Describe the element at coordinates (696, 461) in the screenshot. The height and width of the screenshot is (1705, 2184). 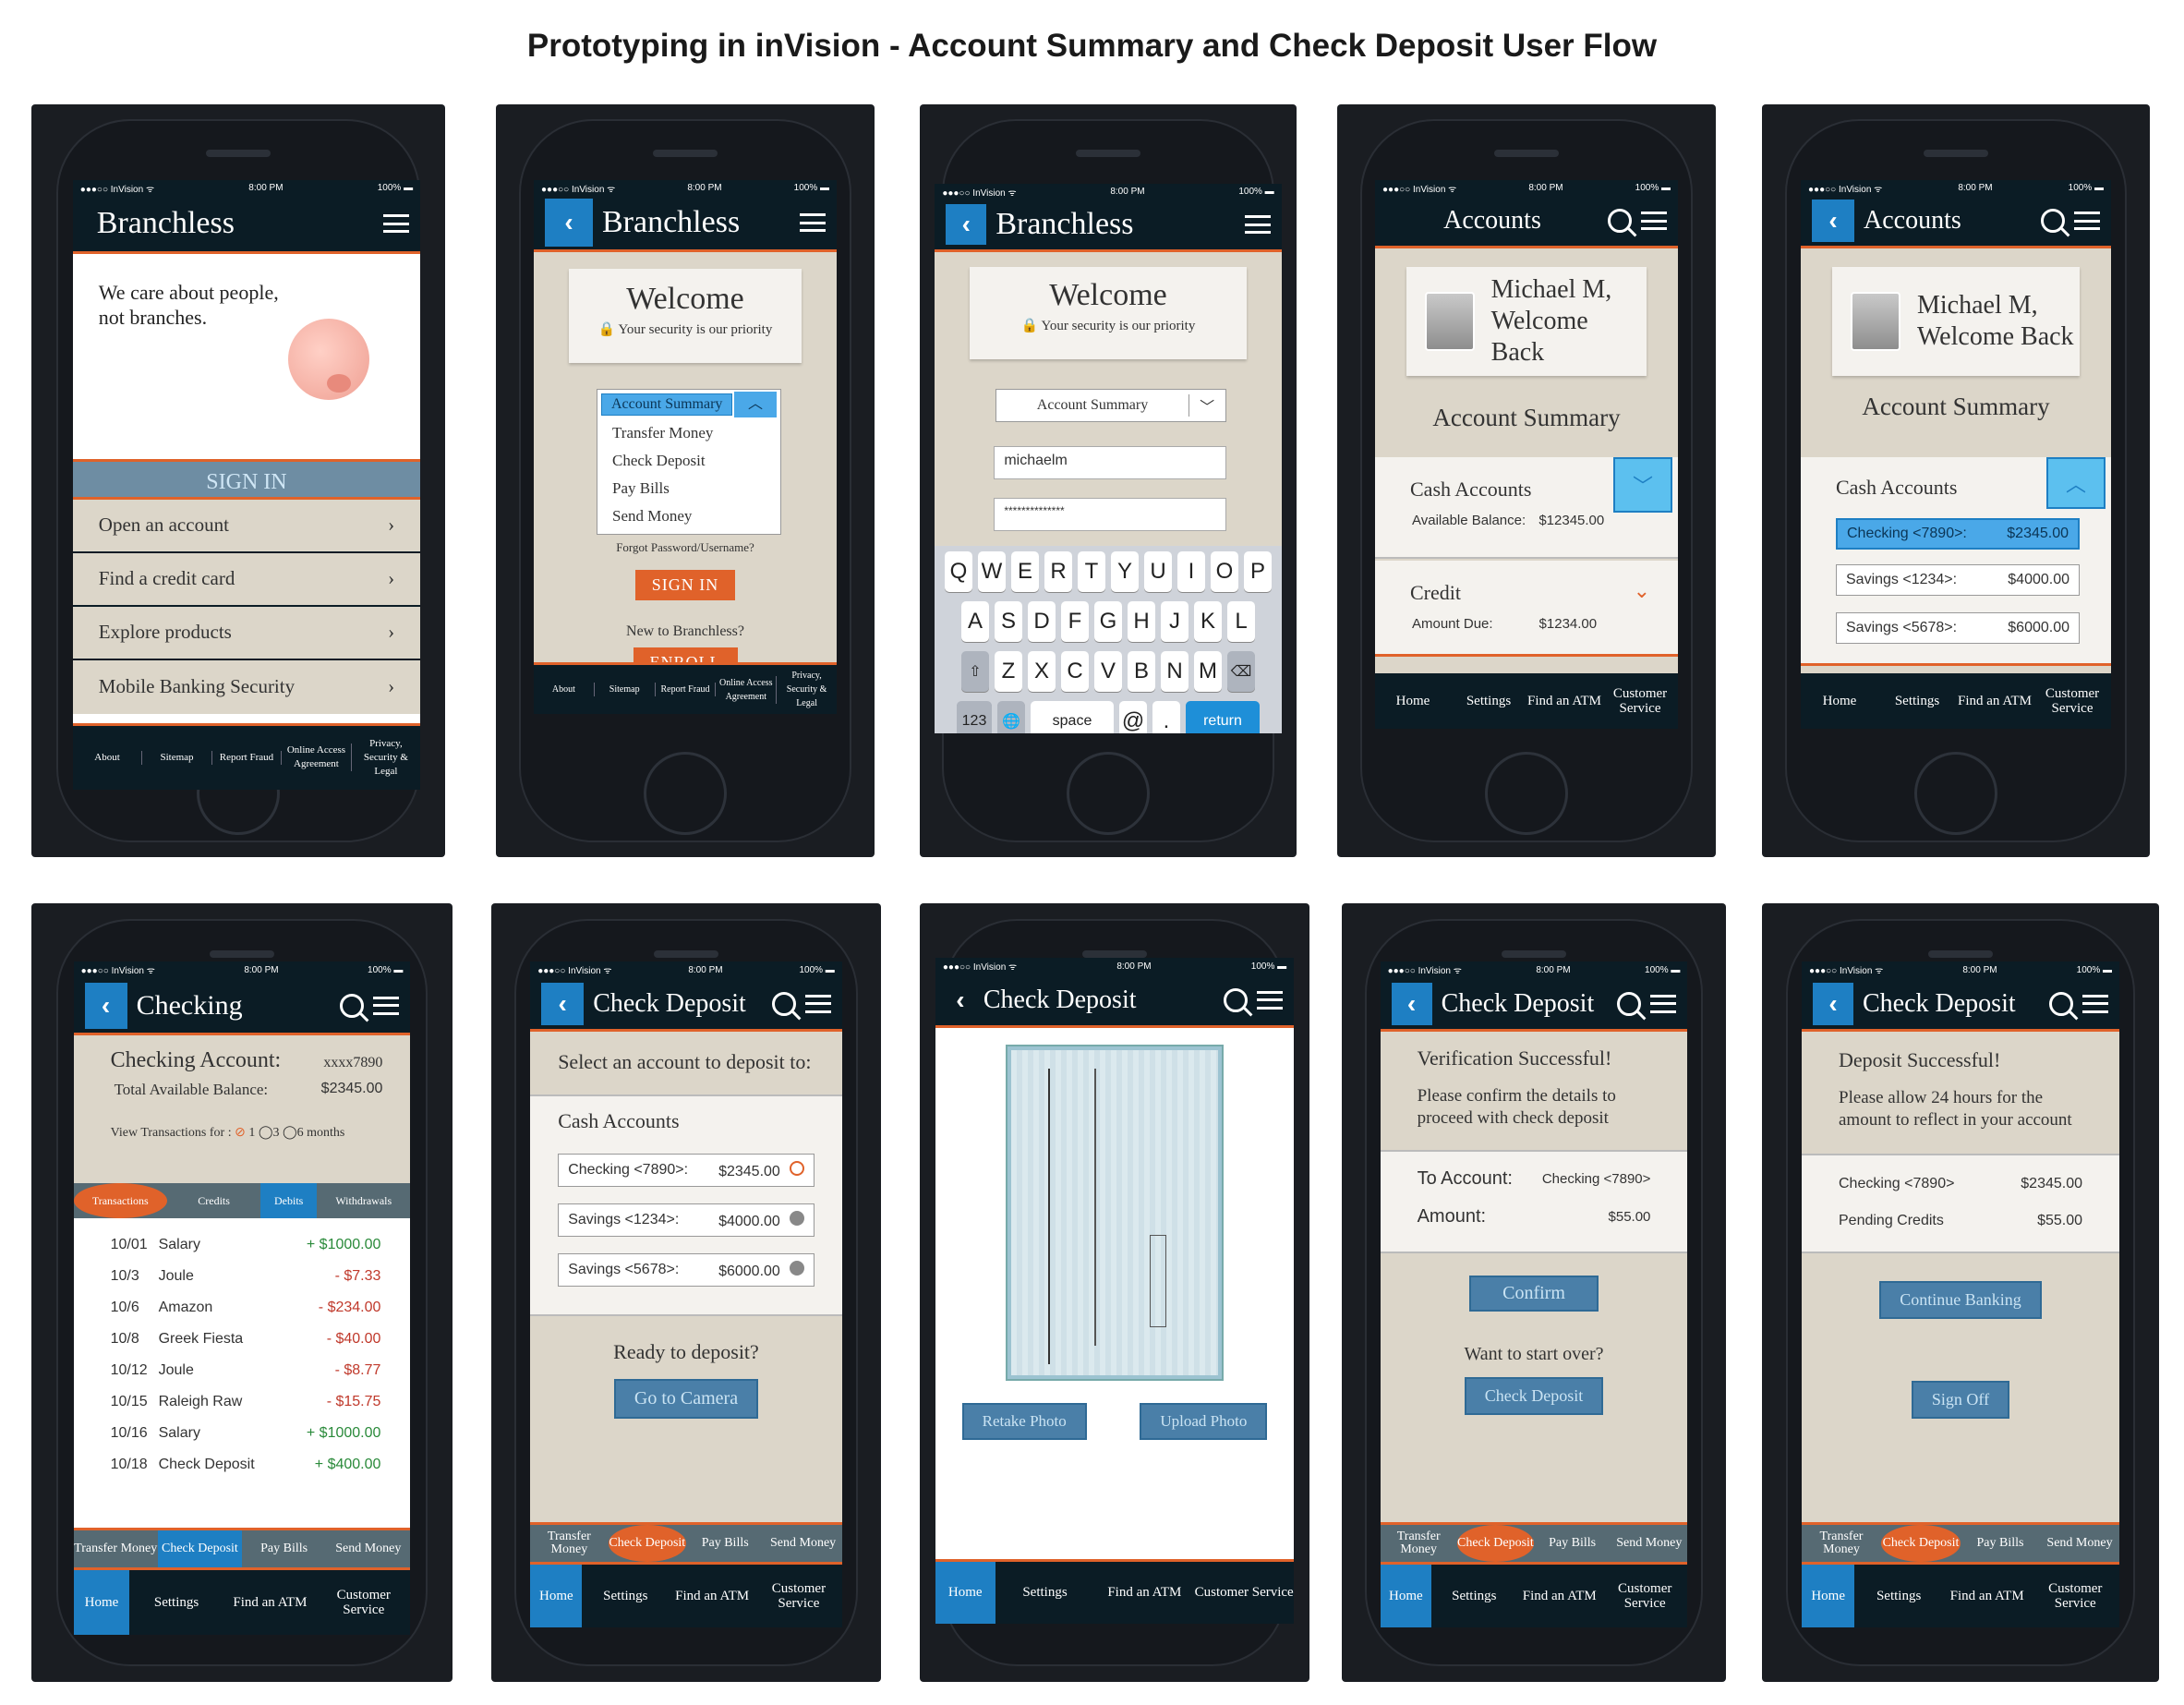
I see `dropdown-option: Check Deposit` at that location.